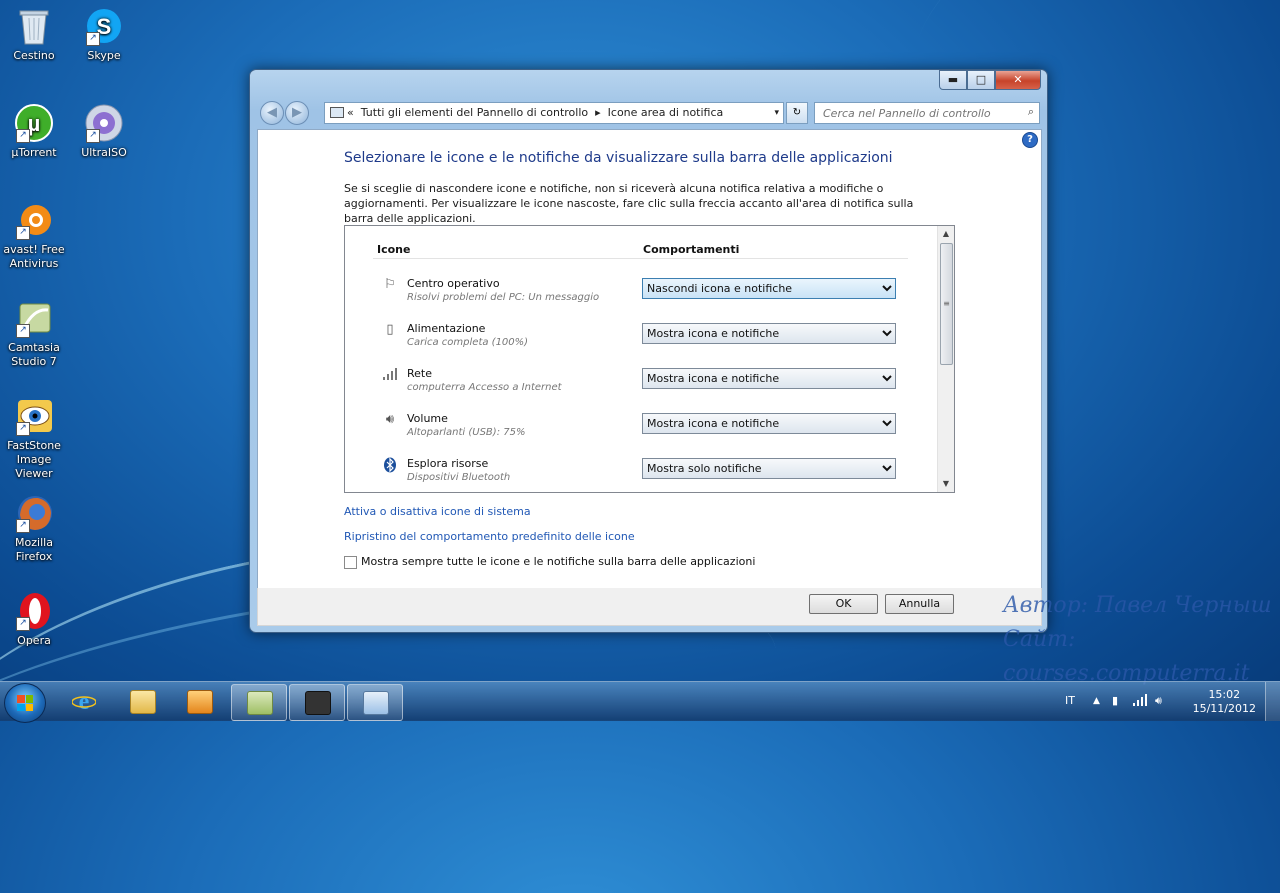 The height and width of the screenshot is (893, 1280). Describe the element at coordinates (34, 459) in the screenshot. I see `desktop-icon-label: FastStone Image Viewer` at that location.